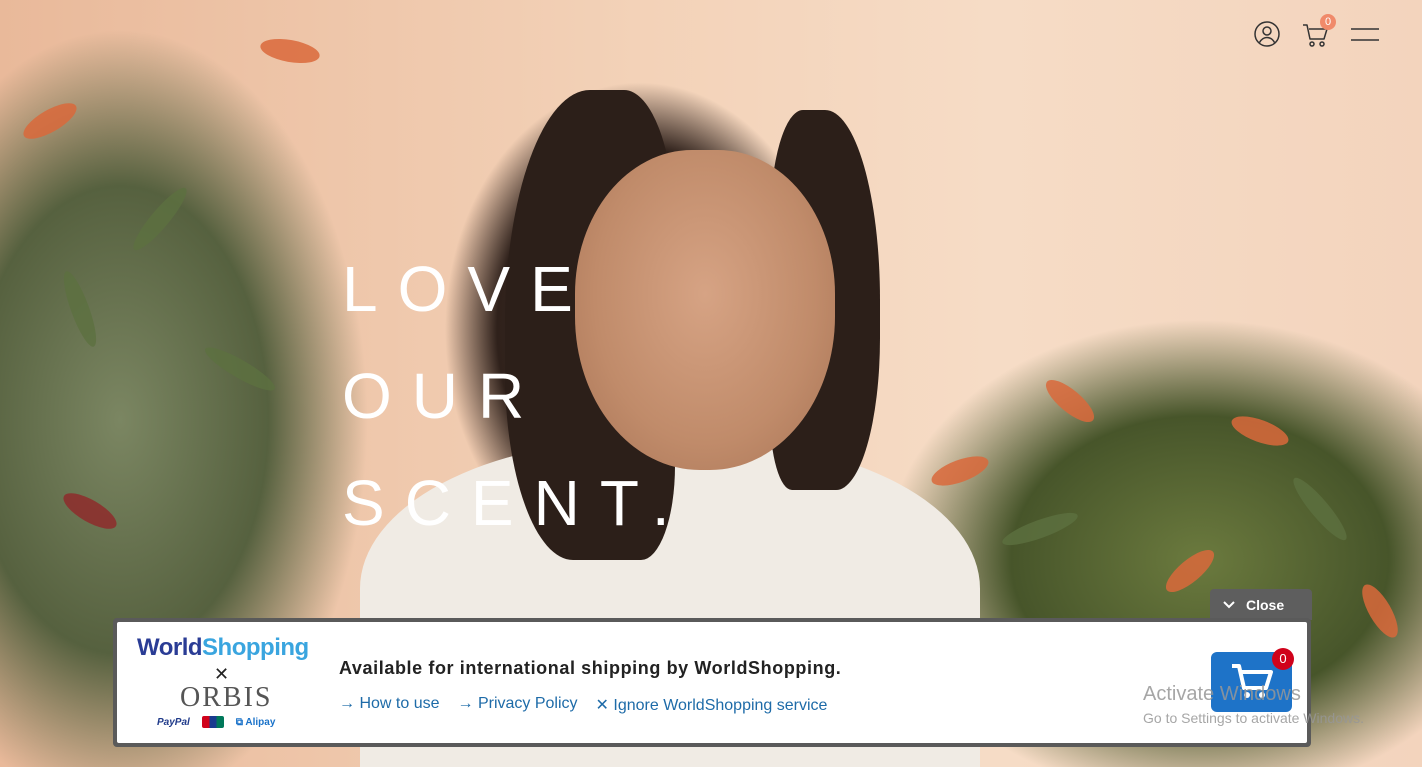 Image resolution: width=1422 pixels, height=767 pixels. Describe the element at coordinates (602, 705) in the screenshot. I see `close-icon: ✕` at that location.